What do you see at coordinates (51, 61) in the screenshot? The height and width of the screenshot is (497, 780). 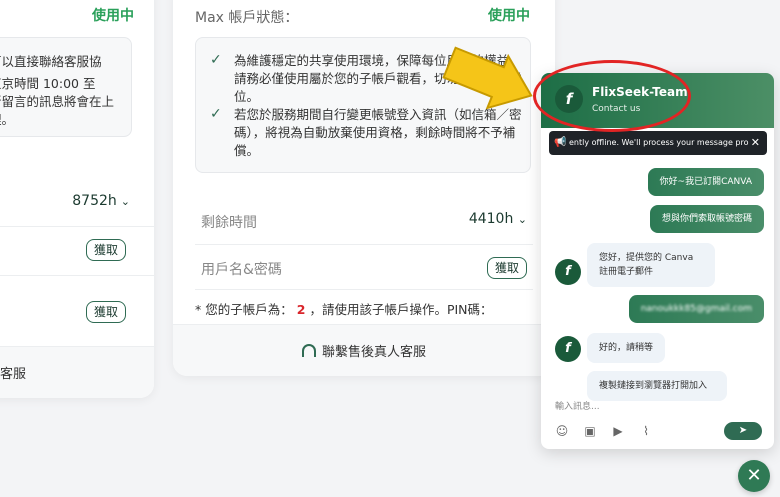 I see `notice-line: 可以直接聯絡客服協` at bounding box center [51, 61].